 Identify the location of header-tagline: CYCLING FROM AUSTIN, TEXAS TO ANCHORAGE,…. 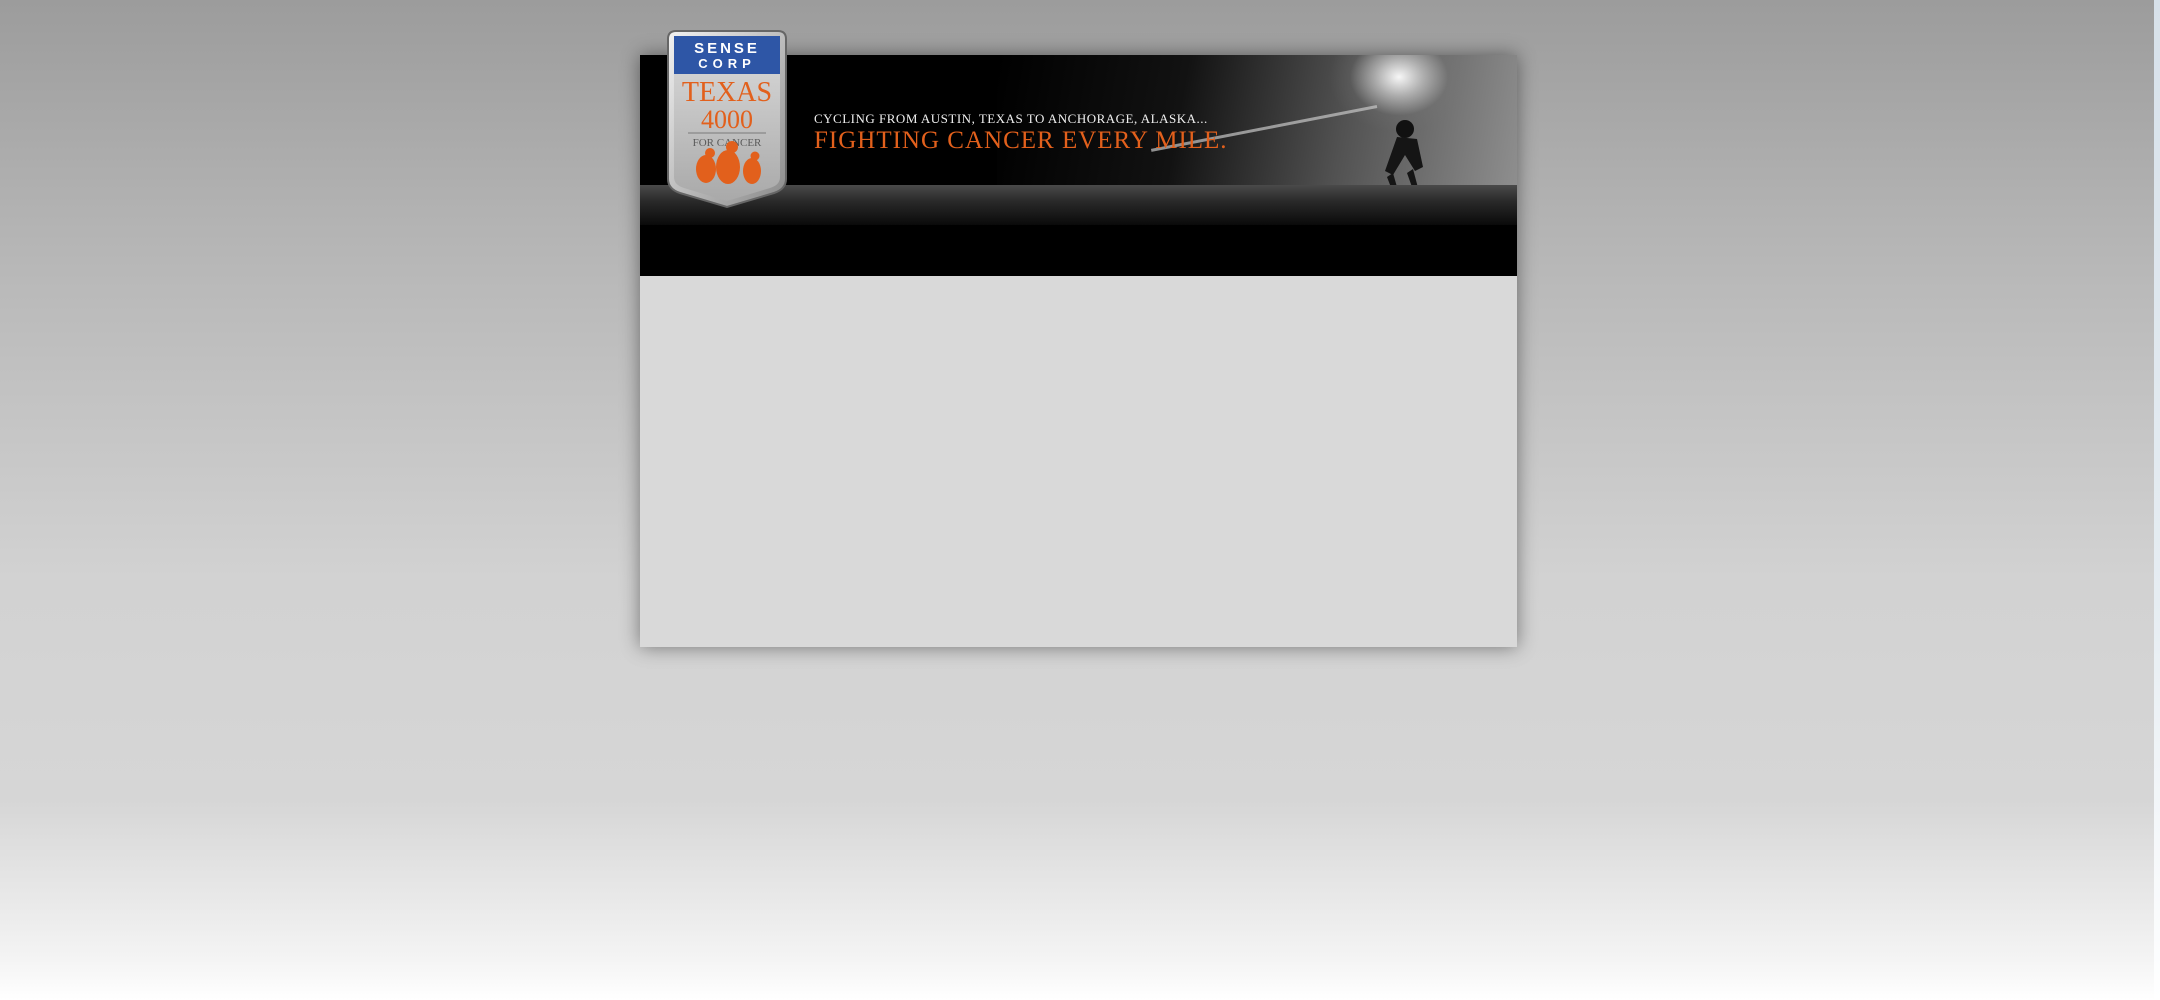
(1074, 133).